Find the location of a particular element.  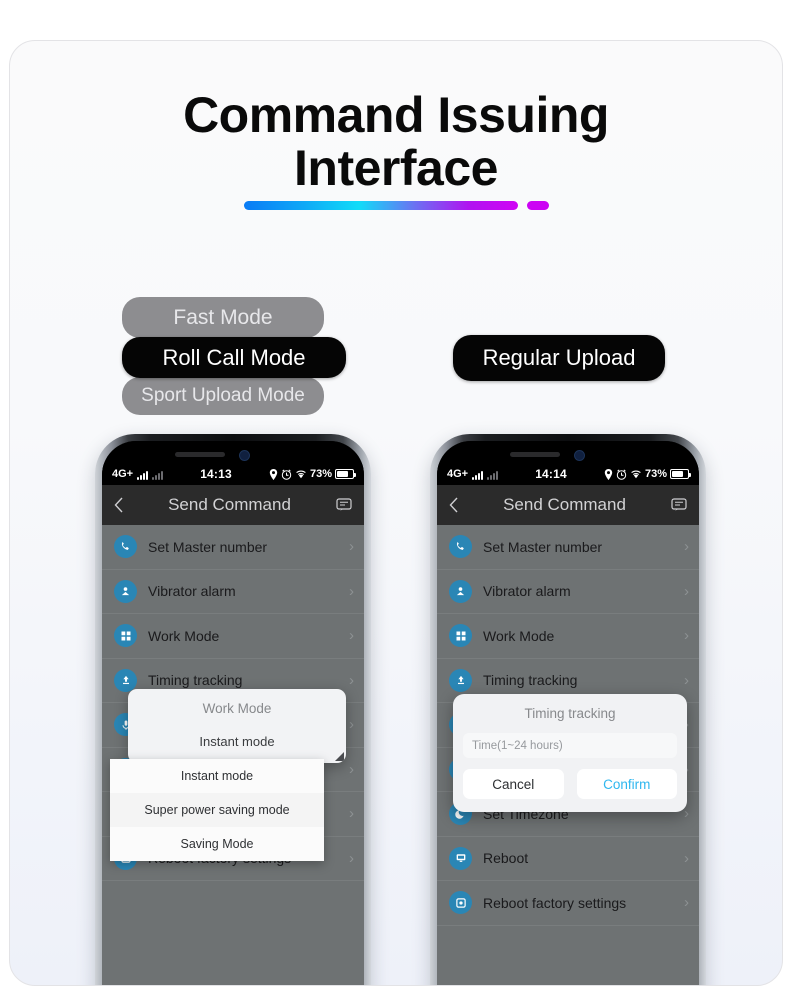

dropdown-option-super-power-saving-mode: Super power saving mode is located at coordinates (217, 810).